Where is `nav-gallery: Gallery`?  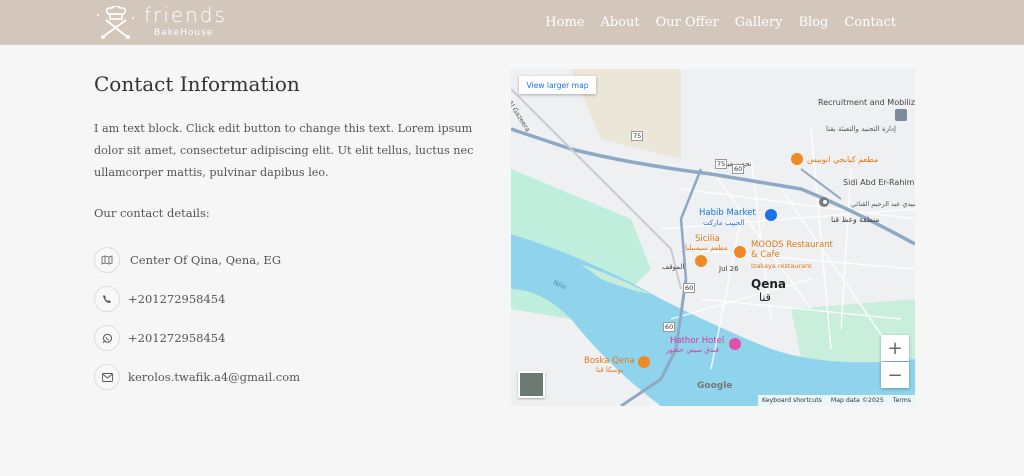
nav-gallery: Gallery is located at coordinates (759, 22).